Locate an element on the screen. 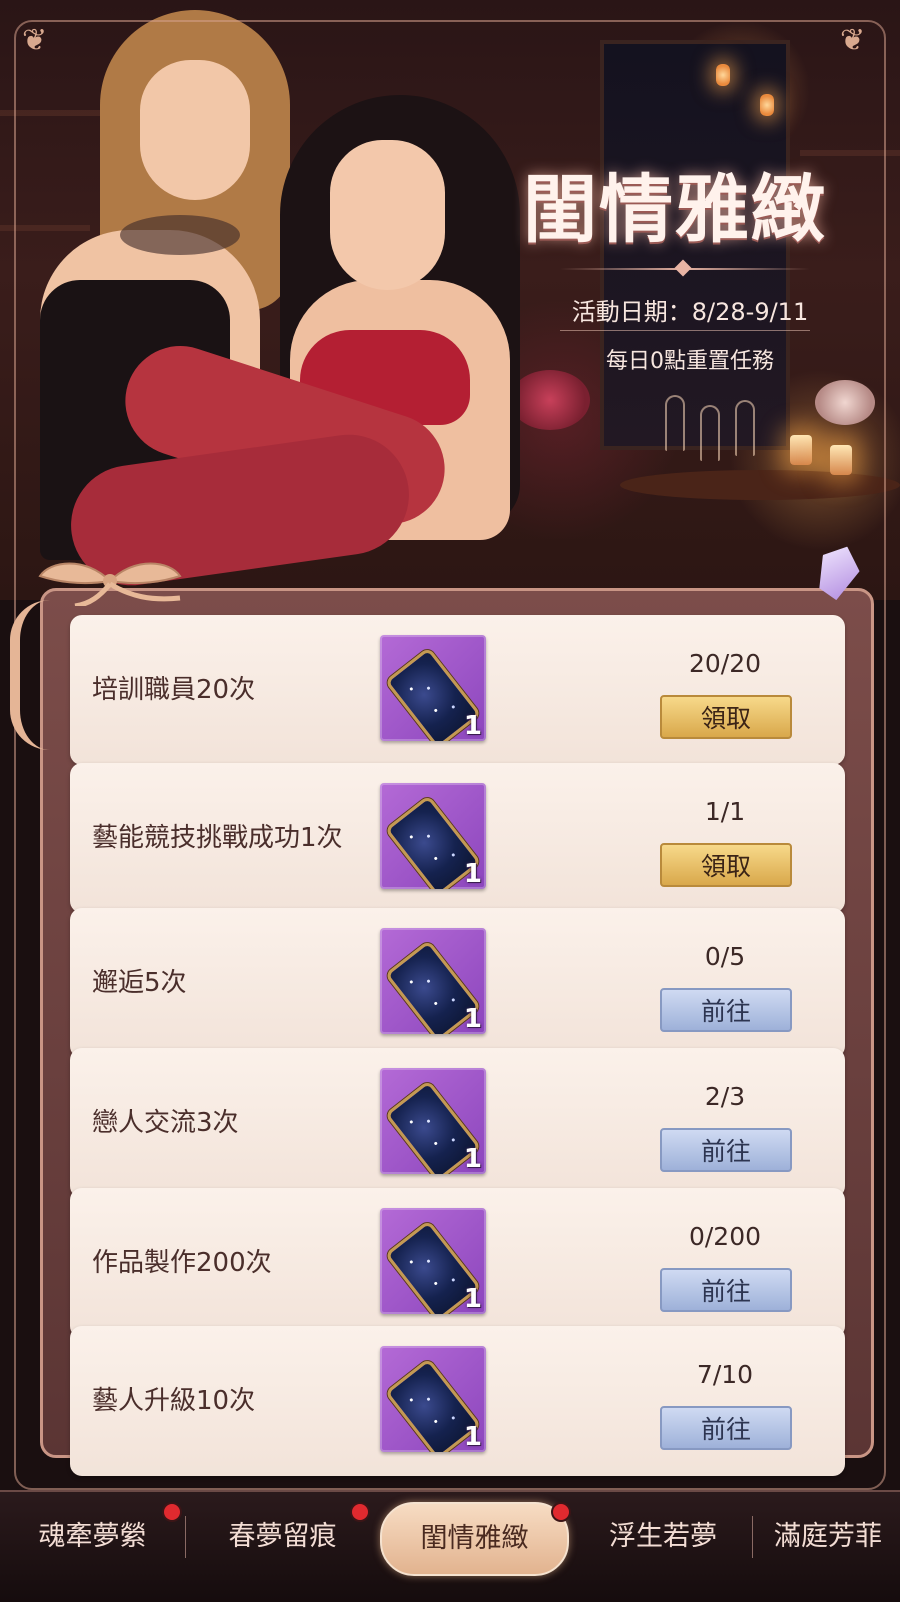 The height and width of the screenshot is (1602, 900). task-label: 藝能競技挑戰成功1次 is located at coordinates (217, 838).